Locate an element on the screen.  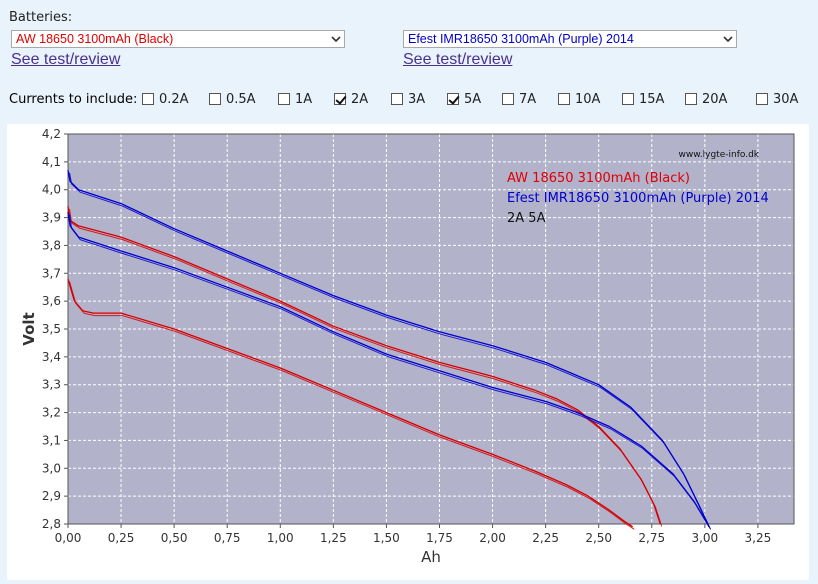
y-tick-label: 2,8 is located at coordinates (51, 524).